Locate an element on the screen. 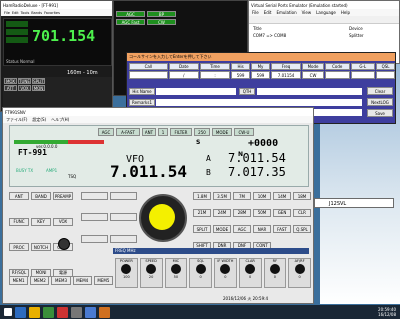 The image size is (400, 319). mem4-button: MEM4 is located at coordinates (82, 280).